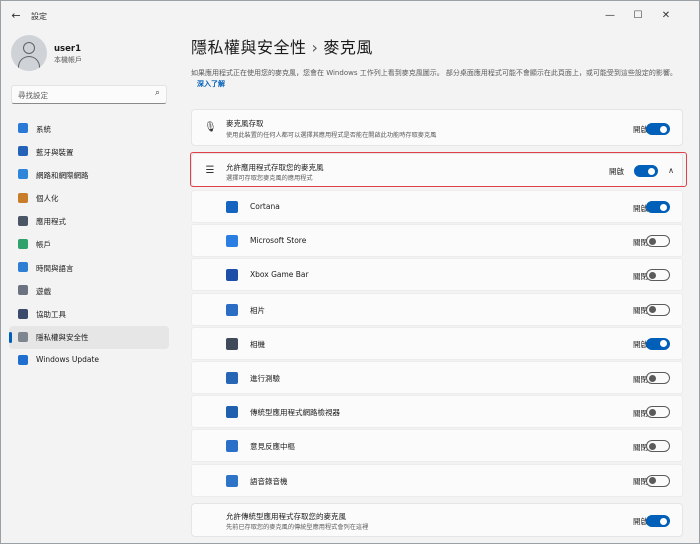 This screenshot has width=700, height=544. Describe the element at coordinates (666, 16) in the screenshot. I see `close-button: ✕` at that location.